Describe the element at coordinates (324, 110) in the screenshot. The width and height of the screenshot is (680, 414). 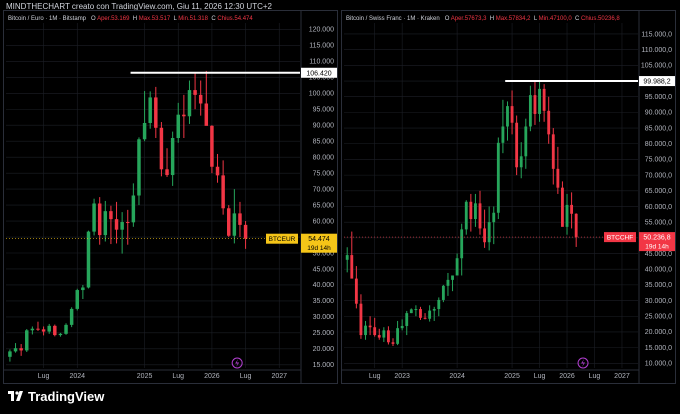
I see `btceur-y-tick-label: 95.000` at that location.